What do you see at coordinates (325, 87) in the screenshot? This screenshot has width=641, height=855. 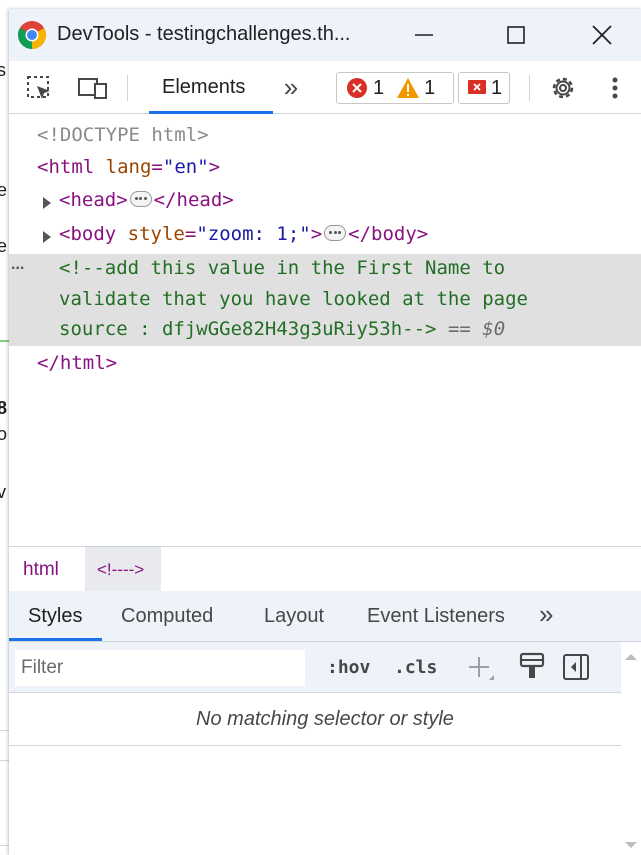 I see `devtools-toolbar: »` at bounding box center [325, 87].